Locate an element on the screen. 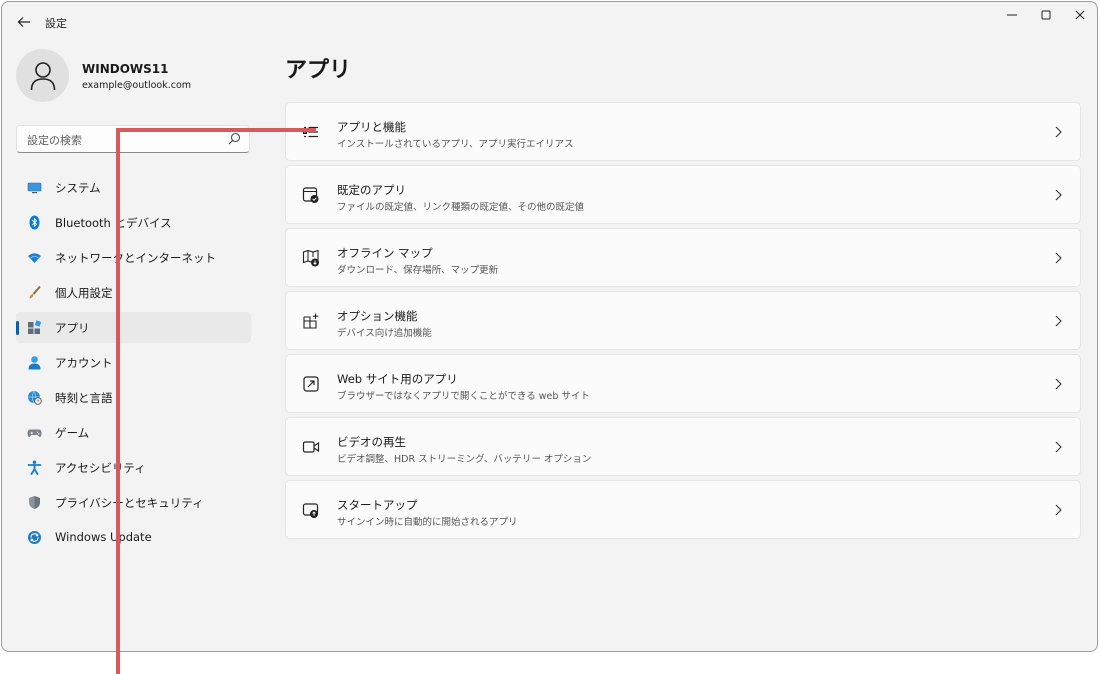 This screenshot has height=674, width=1100. card-subtitle: ビデオ調整、HDR ストリーミング、バッテリー オプション is located at coordinates (464, 459).